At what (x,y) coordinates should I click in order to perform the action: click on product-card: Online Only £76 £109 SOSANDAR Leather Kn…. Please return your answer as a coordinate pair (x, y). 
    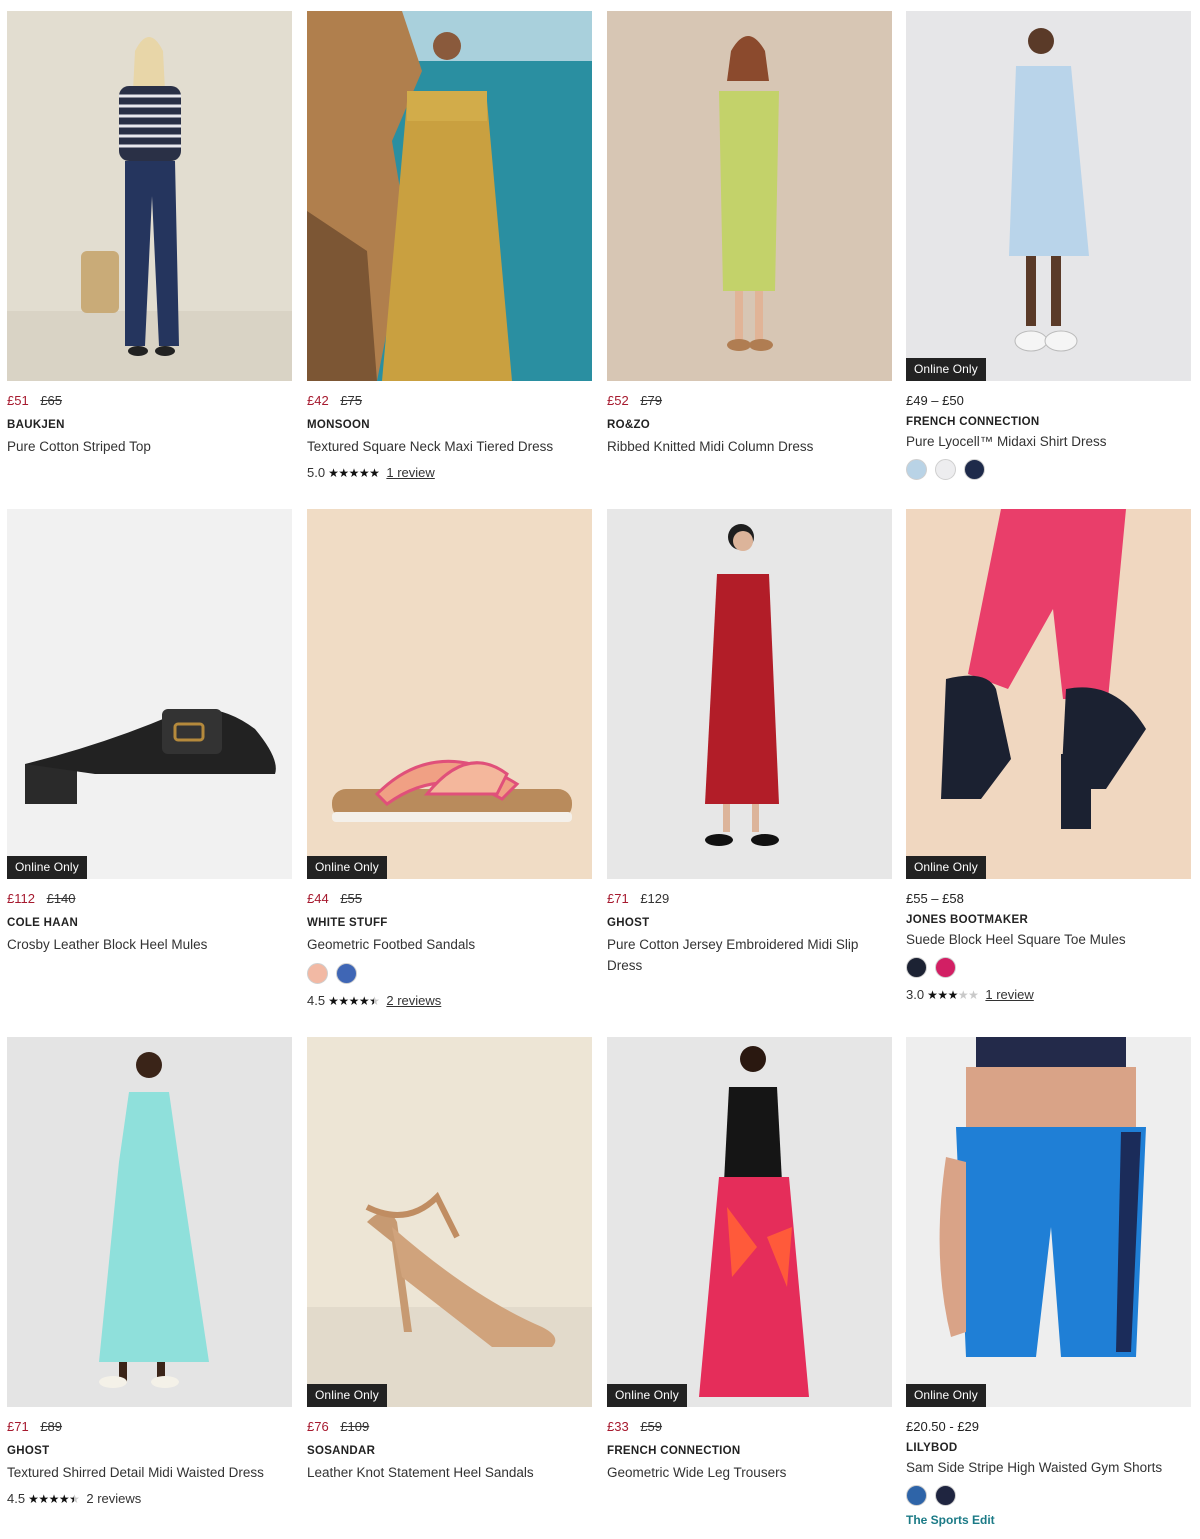
    Looking at the image, I should click on (449, 1260).